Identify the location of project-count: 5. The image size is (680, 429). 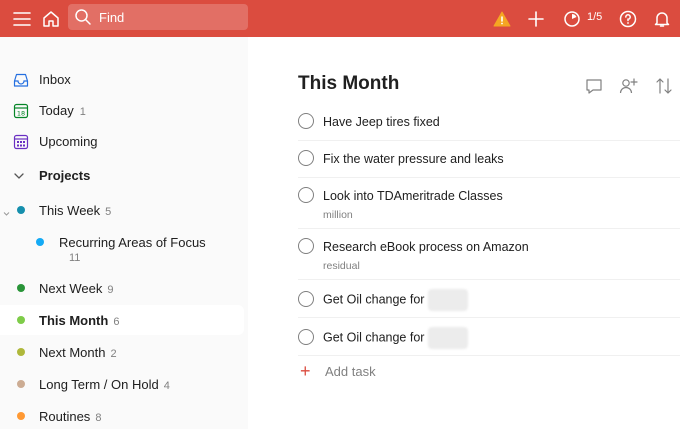
(108, 212).